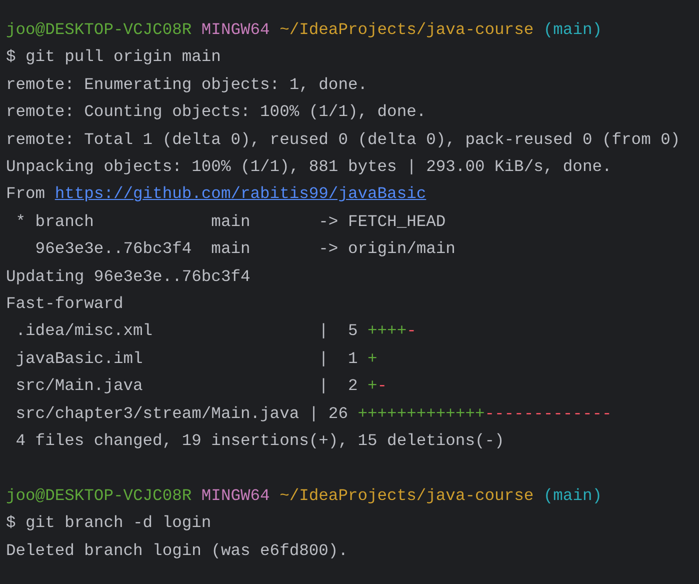  What do you see at coordinates (215, 330) in the screenshot?
I see `diffstat-line: .idea/misc.xml | 5 ++++-` at bounding box center [215, 330].